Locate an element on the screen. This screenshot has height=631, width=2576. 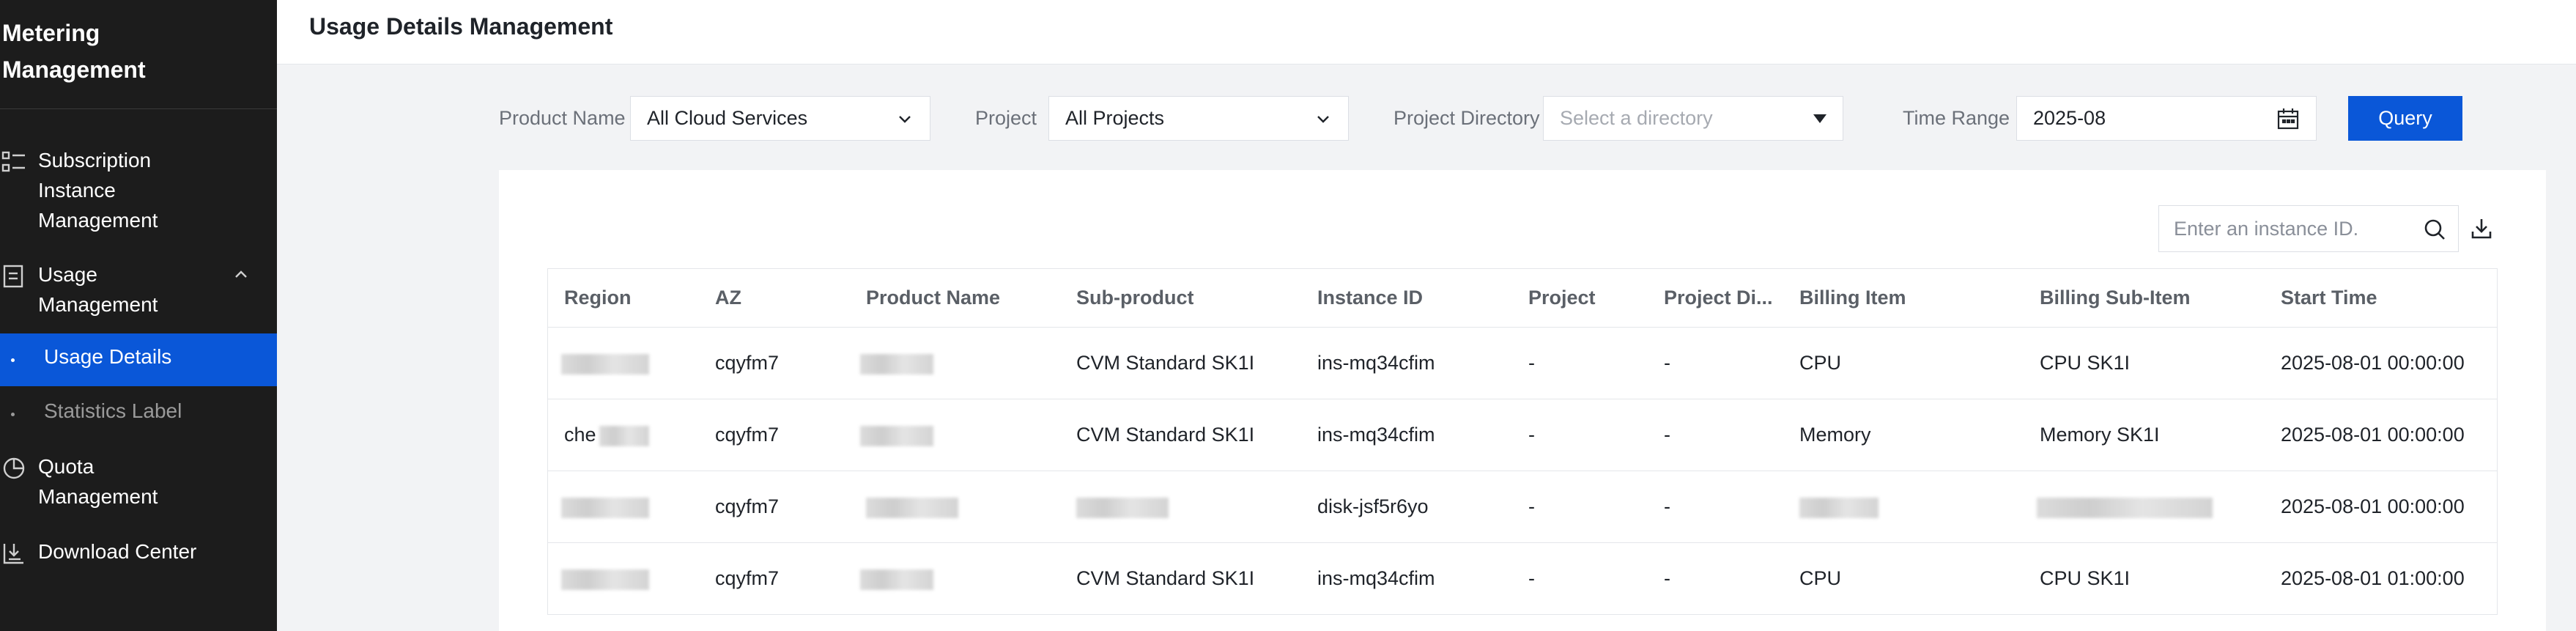
product-name-label: Product Name is located at coordinates (562, 118).